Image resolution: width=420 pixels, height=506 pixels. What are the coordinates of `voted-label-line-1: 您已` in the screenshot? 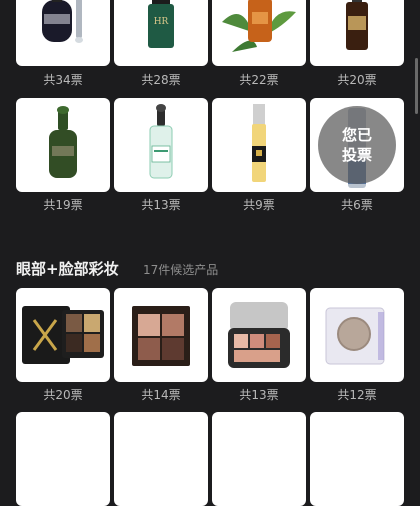 It's located at (356, 135).